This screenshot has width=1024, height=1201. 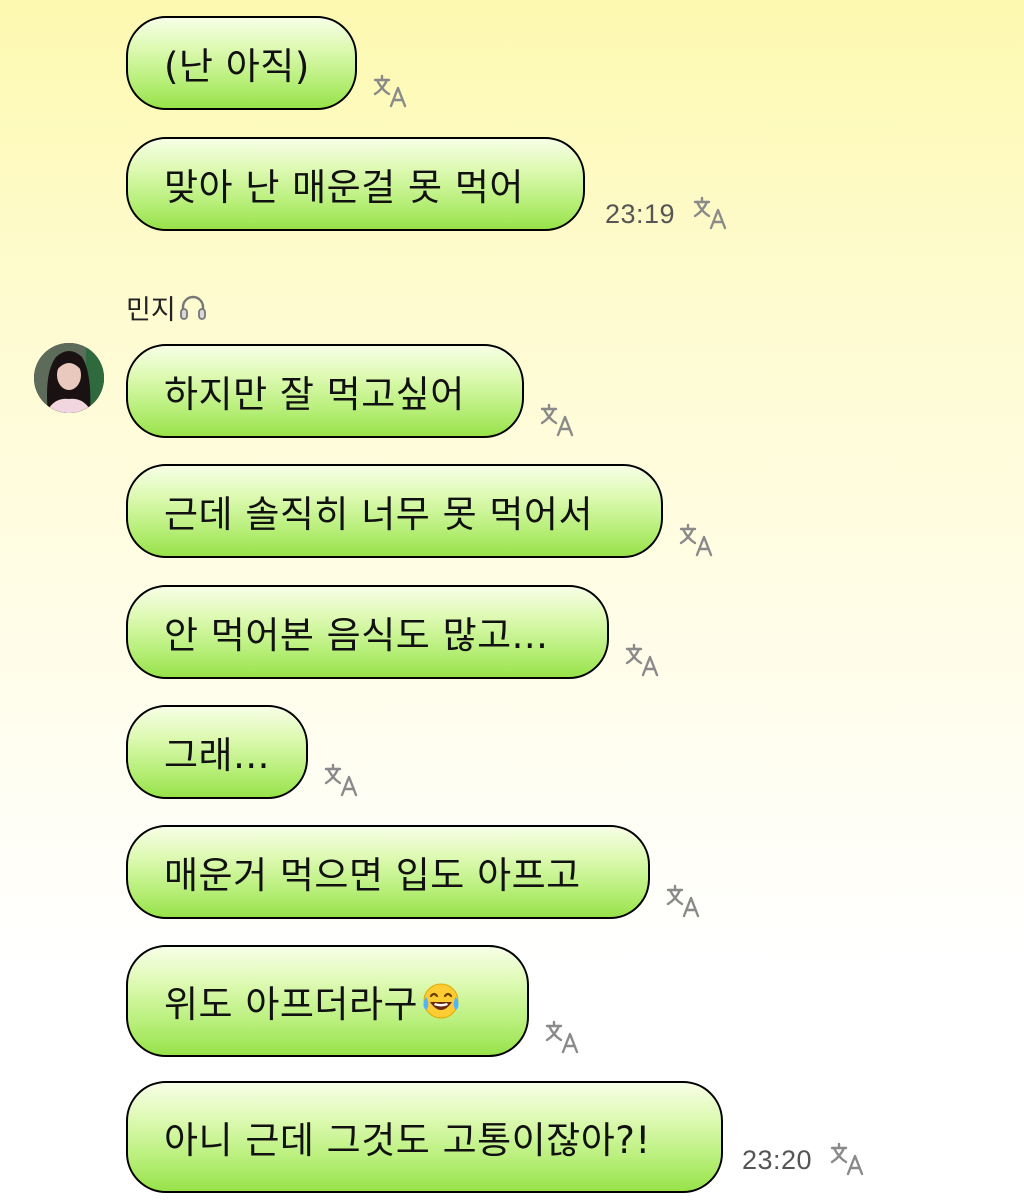 I want to click on headphone-icon, so click(x=192, y=307).